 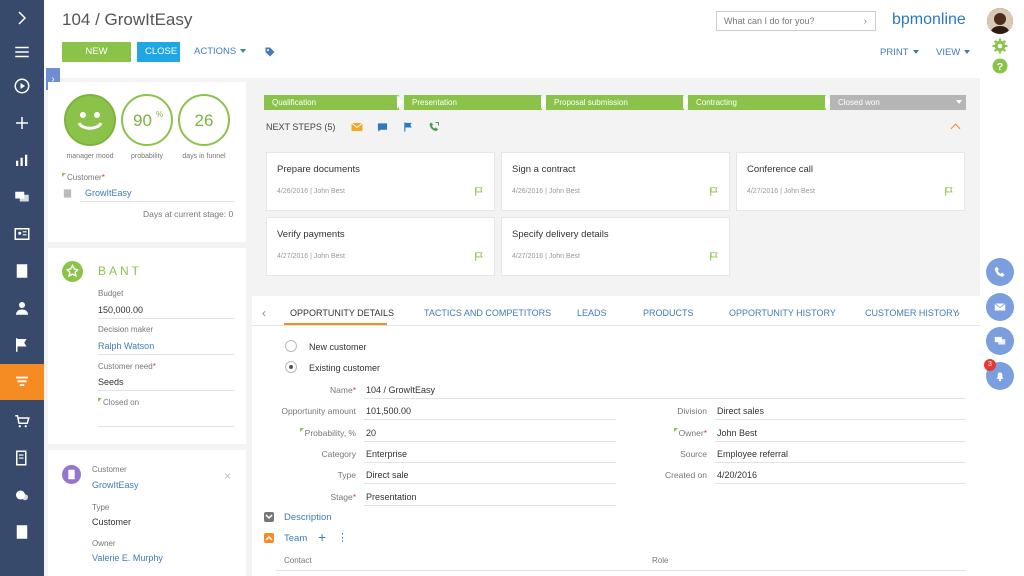 What do you see at coordinates (22, 458) in the screenshot?
I see `documents-edit-icon` at bounding box center [22, 458].